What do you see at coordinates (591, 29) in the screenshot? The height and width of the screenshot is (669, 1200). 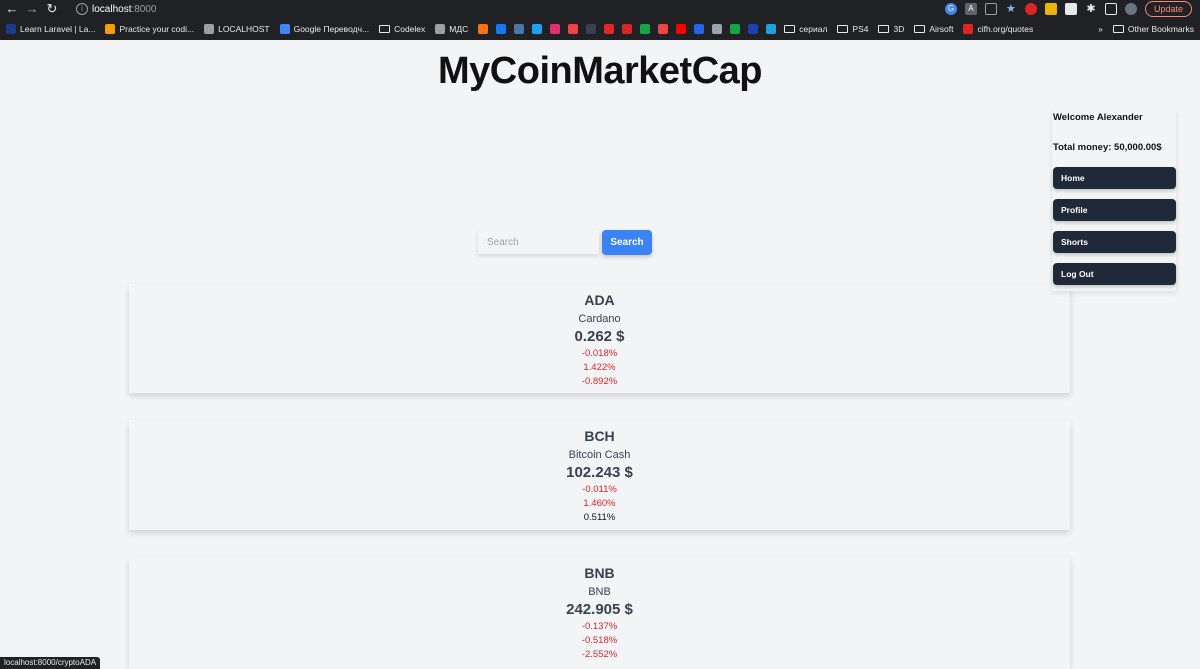 I see `bookmark-k-icon` at bounding box center [591, 29].